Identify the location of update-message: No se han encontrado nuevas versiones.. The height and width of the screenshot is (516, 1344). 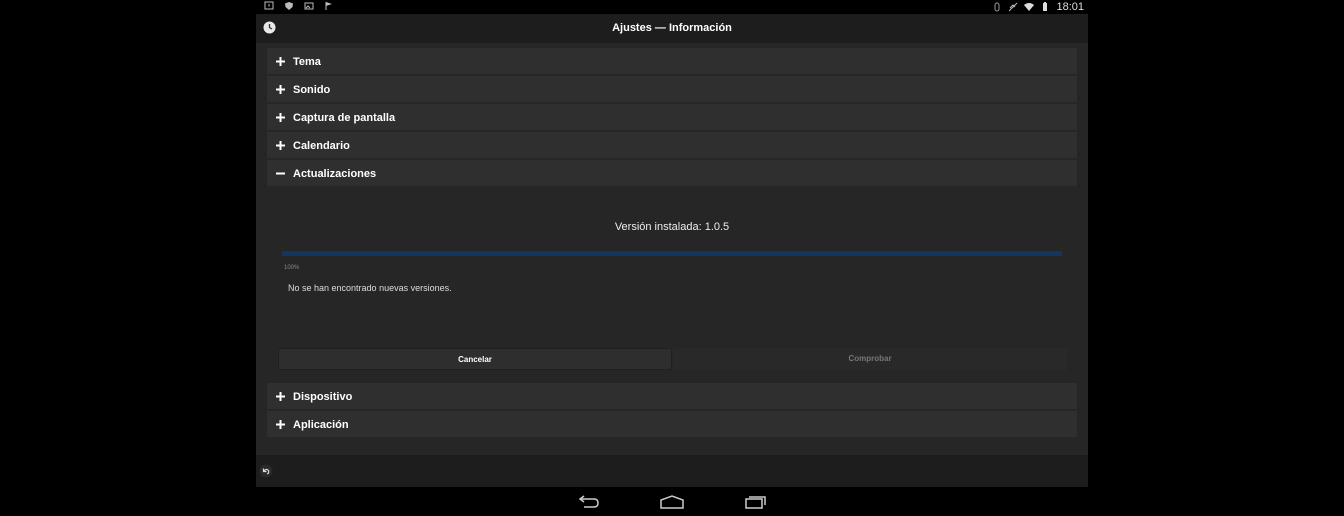
(370, 288).